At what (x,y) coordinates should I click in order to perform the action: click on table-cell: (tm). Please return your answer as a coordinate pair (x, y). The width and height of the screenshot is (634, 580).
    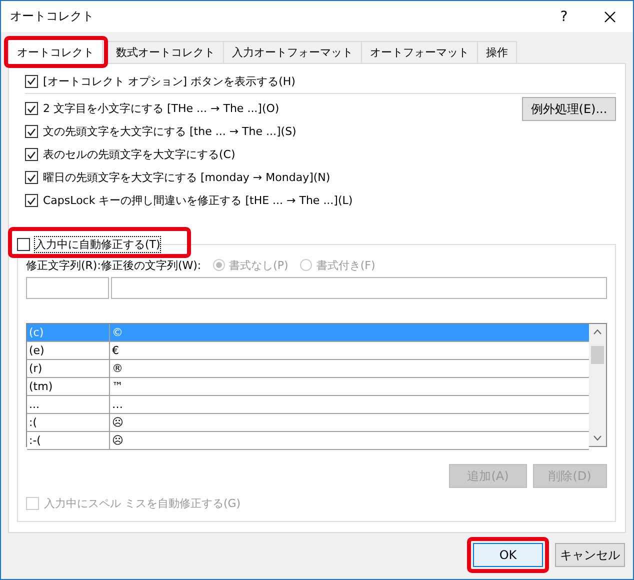
    Looking at the image, I should click on (68, 386).